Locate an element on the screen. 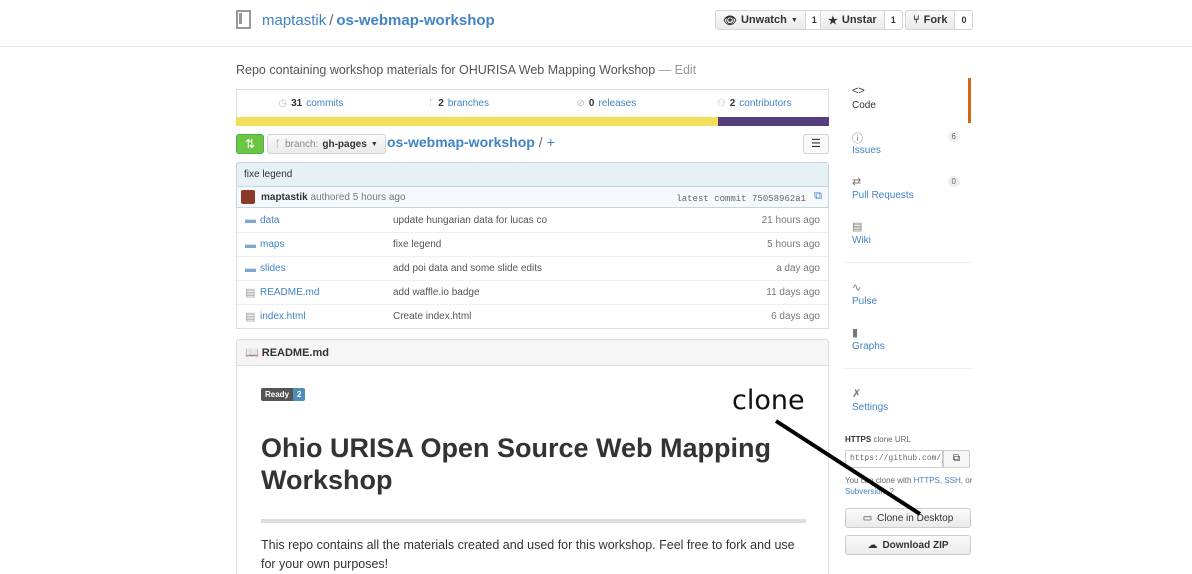 The width and height of the screenshot is (1192, 574). fork-count: 0 is located at coordinates (964, 20).